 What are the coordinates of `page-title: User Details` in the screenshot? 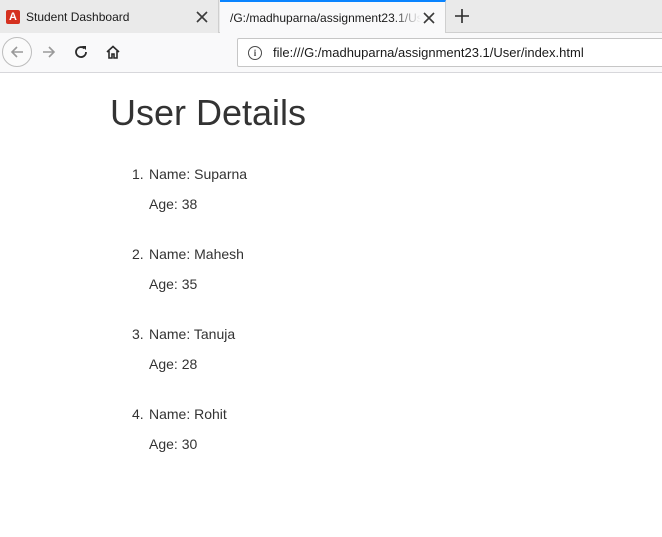 It's located at (208, 112).